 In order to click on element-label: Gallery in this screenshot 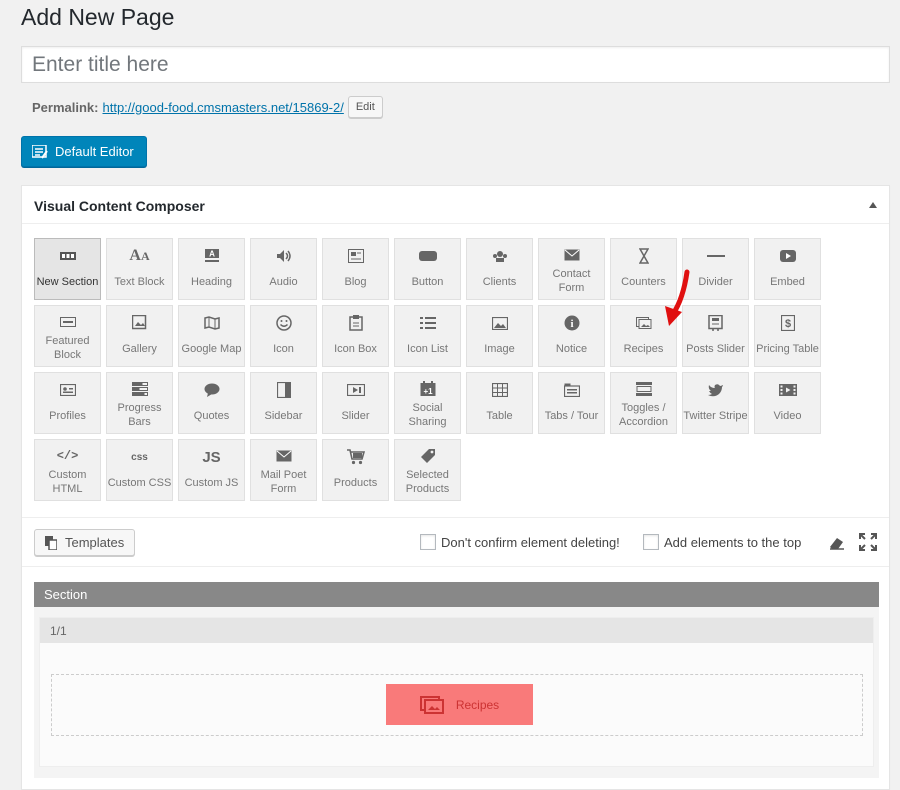, I will do `click(139, 349)`.